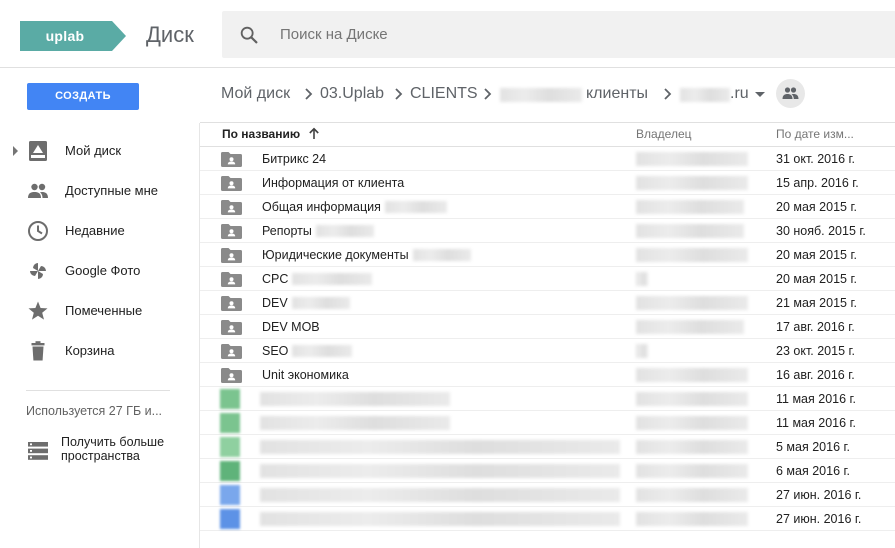  Describe the element at coordinates (547, 303) in the screenshot. I see `folder-row: DEV 21 мая 2015 г.` at that location.